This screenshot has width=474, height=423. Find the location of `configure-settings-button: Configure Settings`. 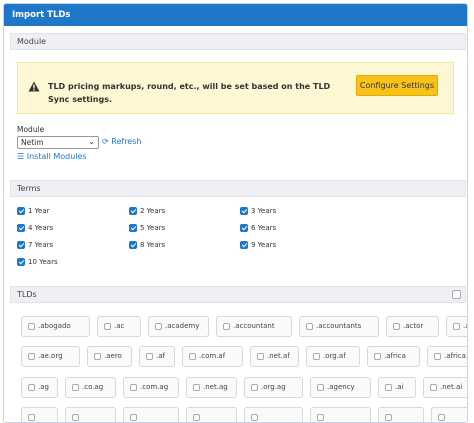

configure-settings-button: Configure Settings is located at coordinates (397, 85).